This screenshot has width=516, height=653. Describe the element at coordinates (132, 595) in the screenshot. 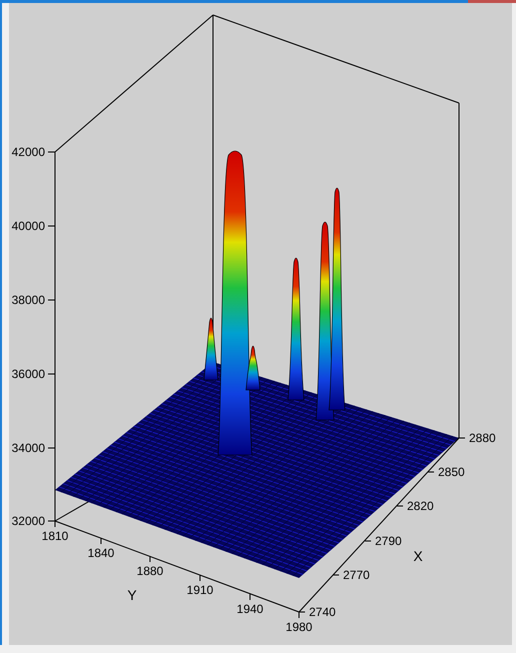

I see `y-axis-title: Y` at that location.